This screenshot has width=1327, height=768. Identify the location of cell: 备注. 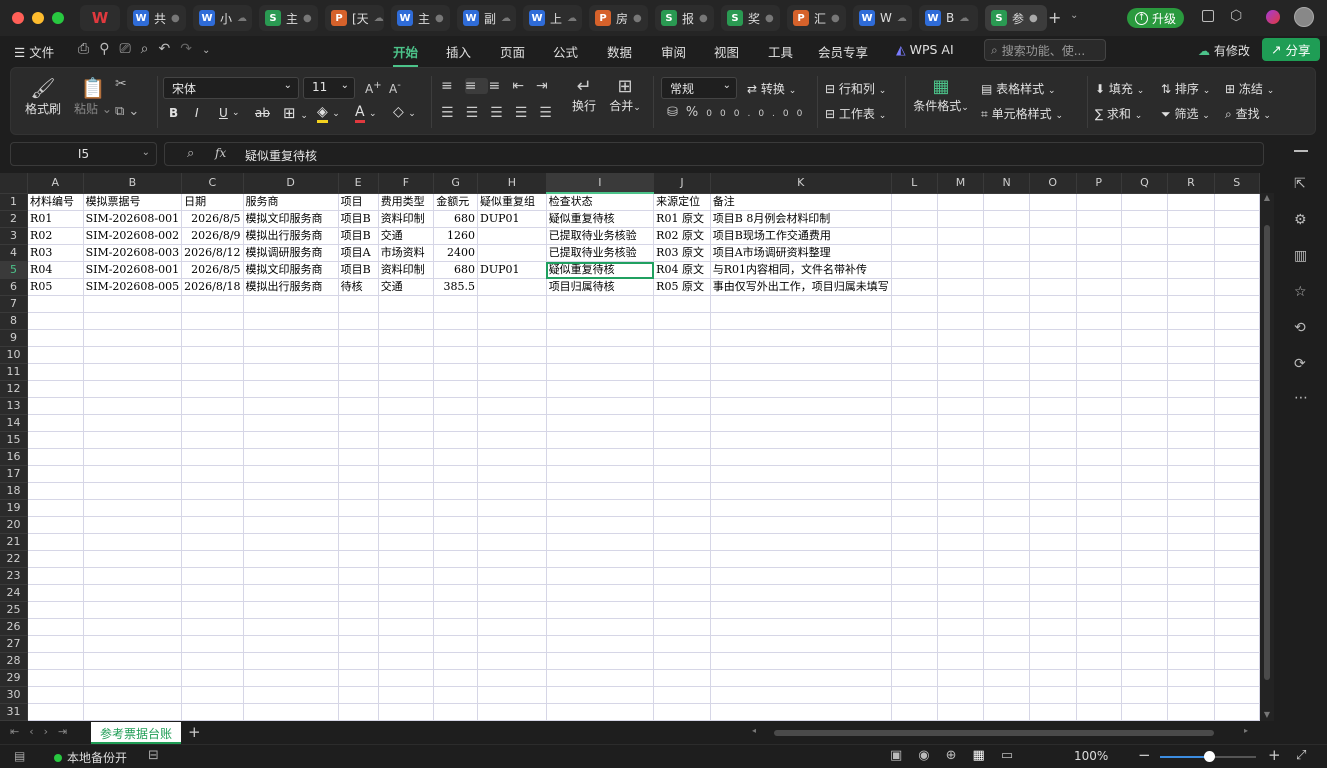
(801, 202).